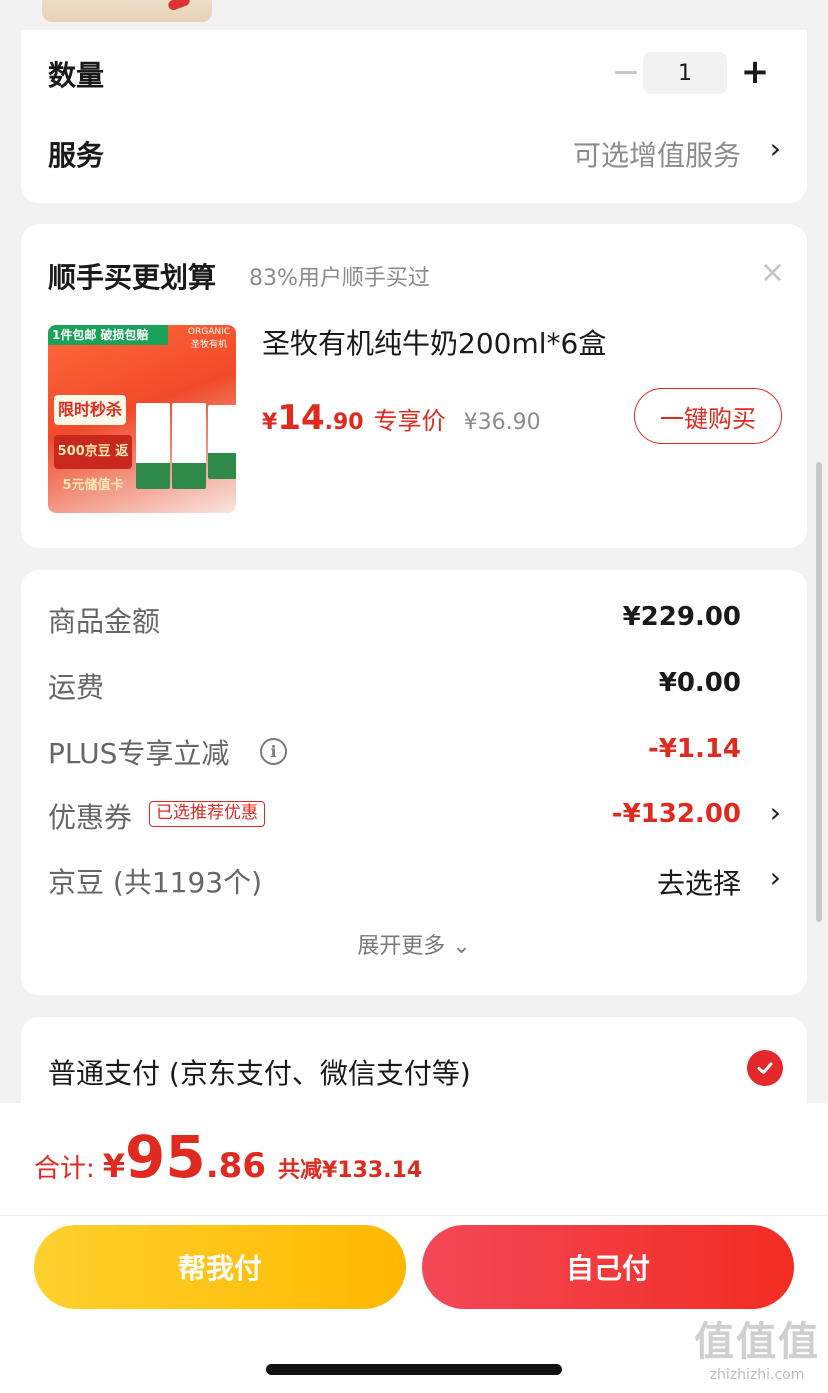 The image size is (828, 1393). I want to click on original-price: ¥36.90, so click(502, 422).